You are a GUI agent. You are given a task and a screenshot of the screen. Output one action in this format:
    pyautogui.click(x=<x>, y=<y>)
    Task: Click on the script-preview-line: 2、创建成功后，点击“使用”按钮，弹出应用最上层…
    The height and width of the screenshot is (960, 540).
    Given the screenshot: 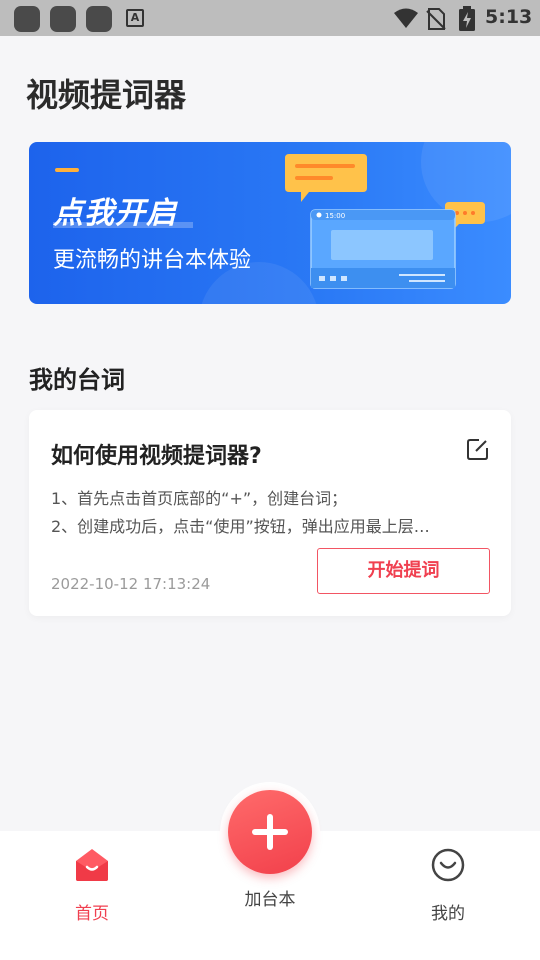 What is the action you would take?
    pyautogui.click(x=240, y=526)
    